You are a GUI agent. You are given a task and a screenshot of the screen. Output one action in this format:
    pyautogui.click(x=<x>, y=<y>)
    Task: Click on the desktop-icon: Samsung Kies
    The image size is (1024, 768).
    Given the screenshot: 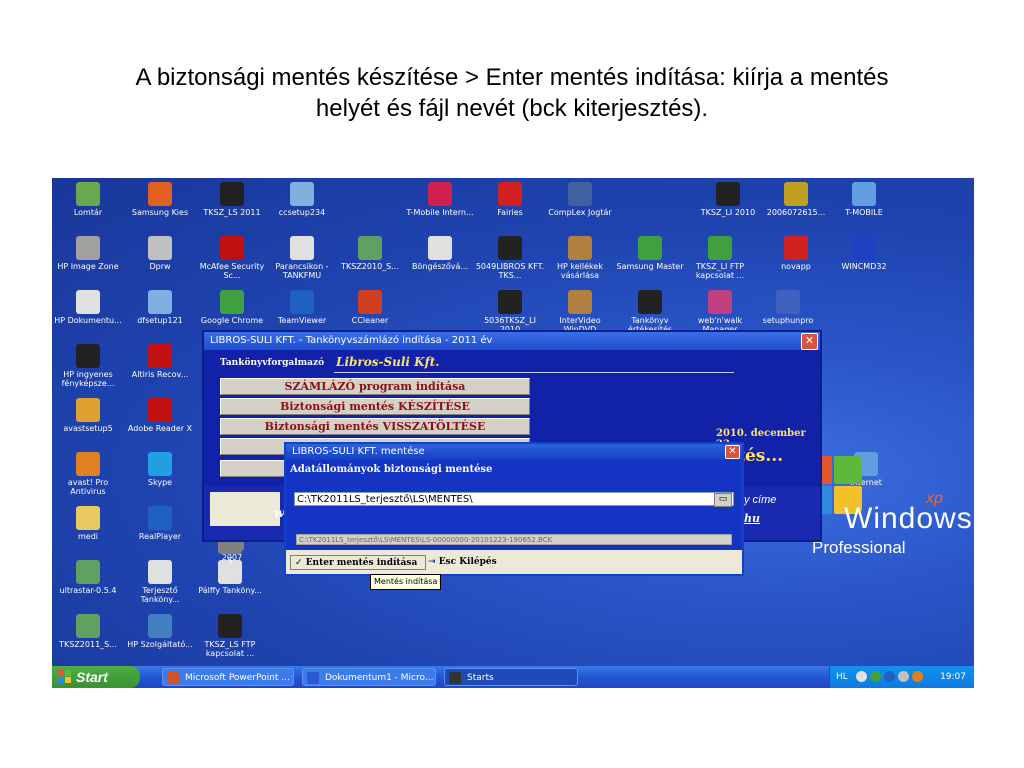 What is the action you would take?
    pyautogui.click(x=160, y=207)
    